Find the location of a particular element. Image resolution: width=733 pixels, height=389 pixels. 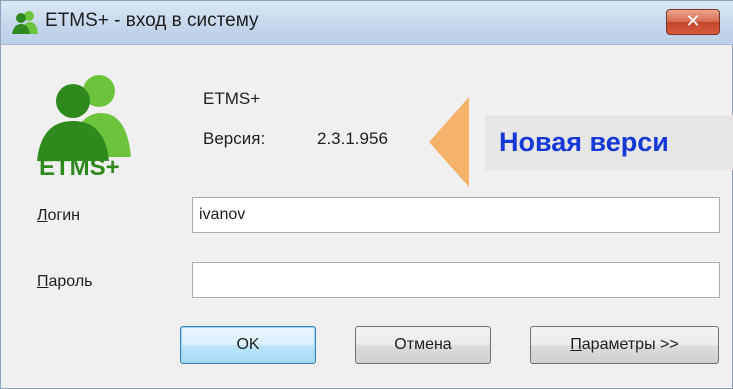

login-label: Логин is located at coordinates (58, 216).